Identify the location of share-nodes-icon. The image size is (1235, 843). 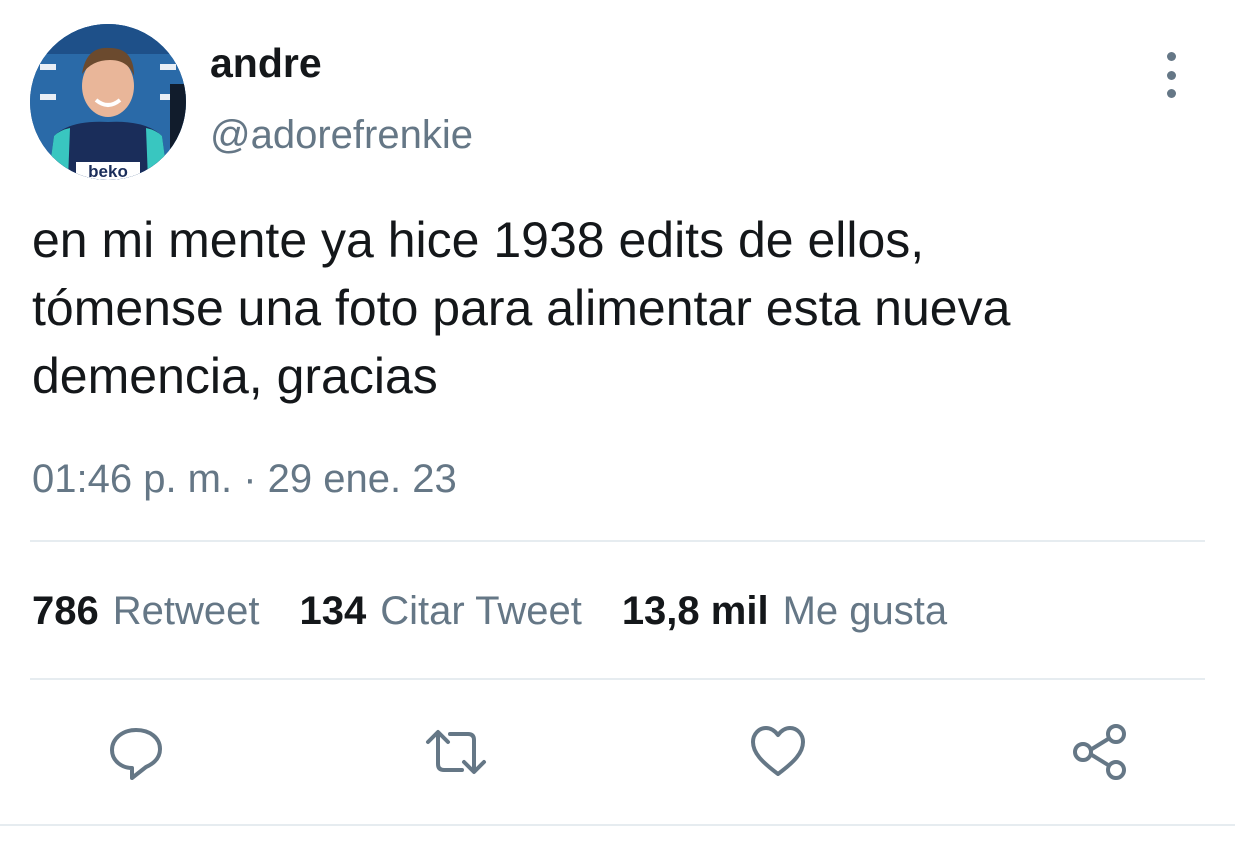
(1099, 752).